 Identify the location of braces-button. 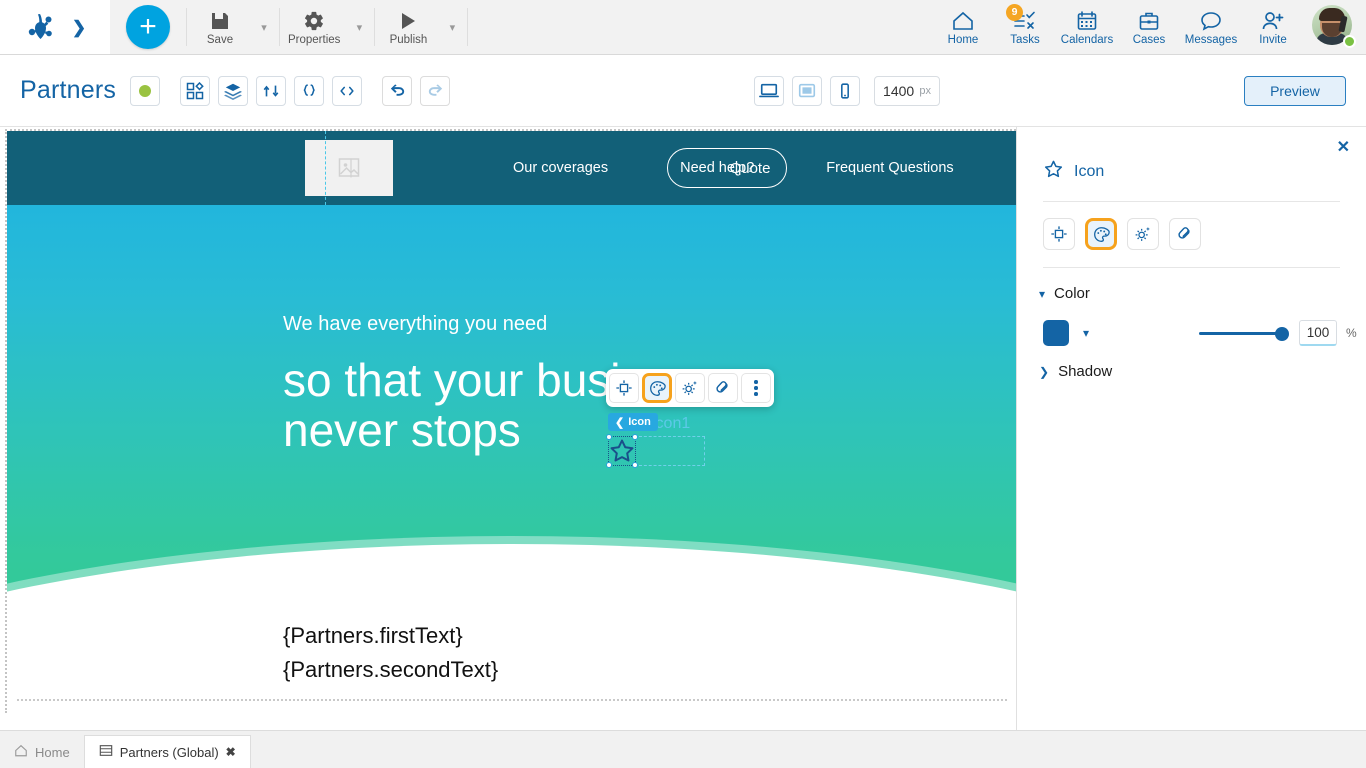
(309, 90).